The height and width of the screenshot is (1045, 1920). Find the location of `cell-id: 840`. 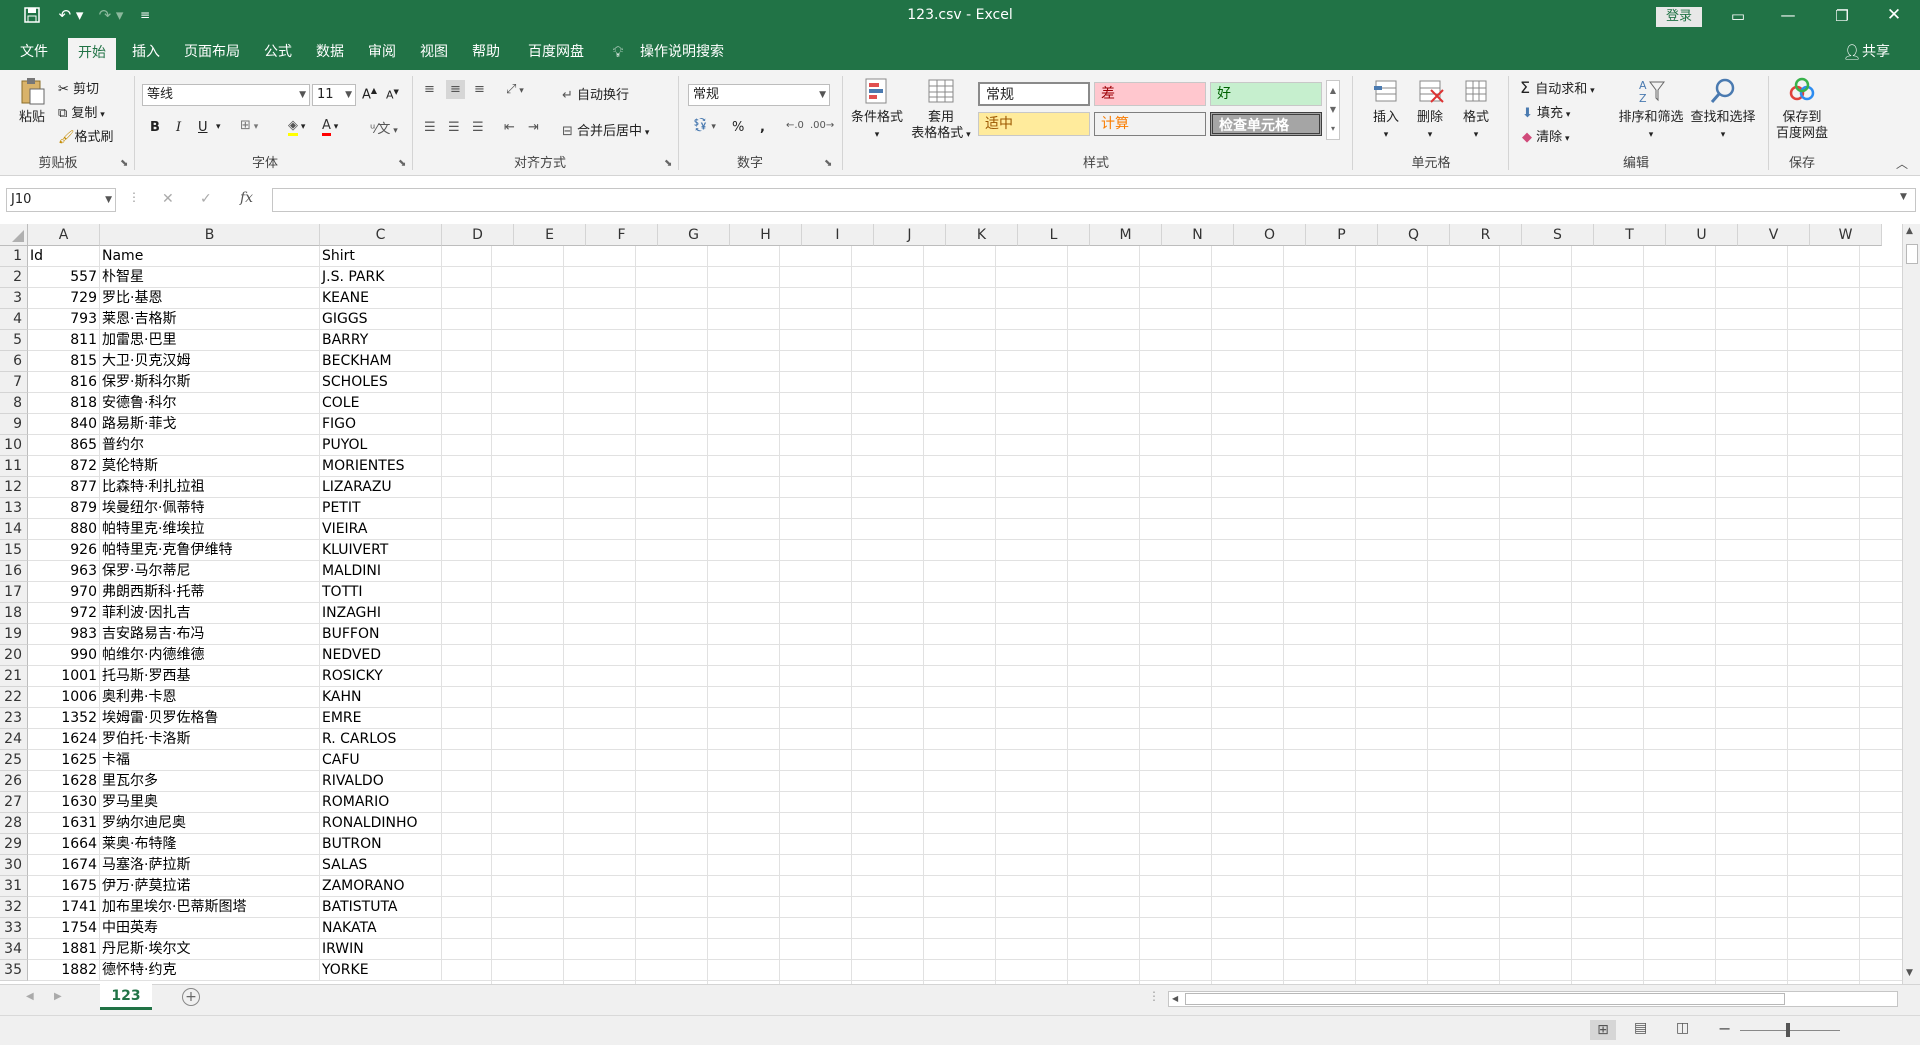

cell-id: 840 is located at coordinates (64, 424).